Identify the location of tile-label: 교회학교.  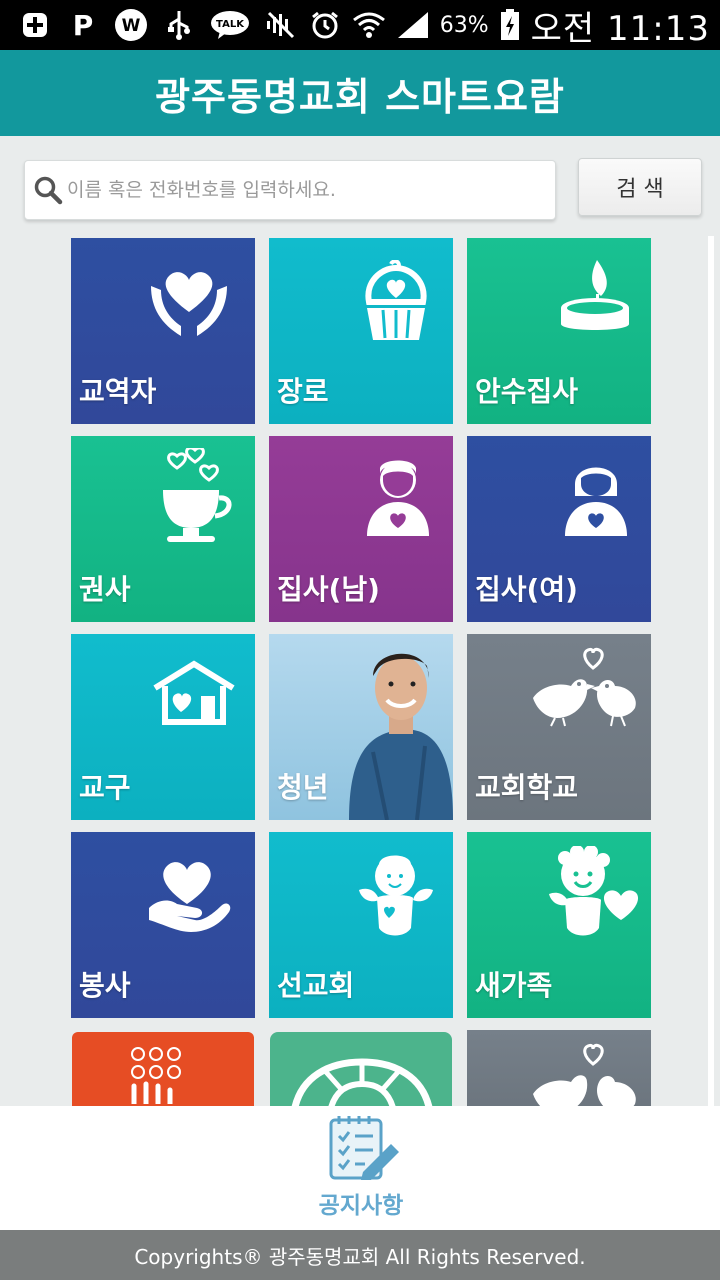
(527, 787).